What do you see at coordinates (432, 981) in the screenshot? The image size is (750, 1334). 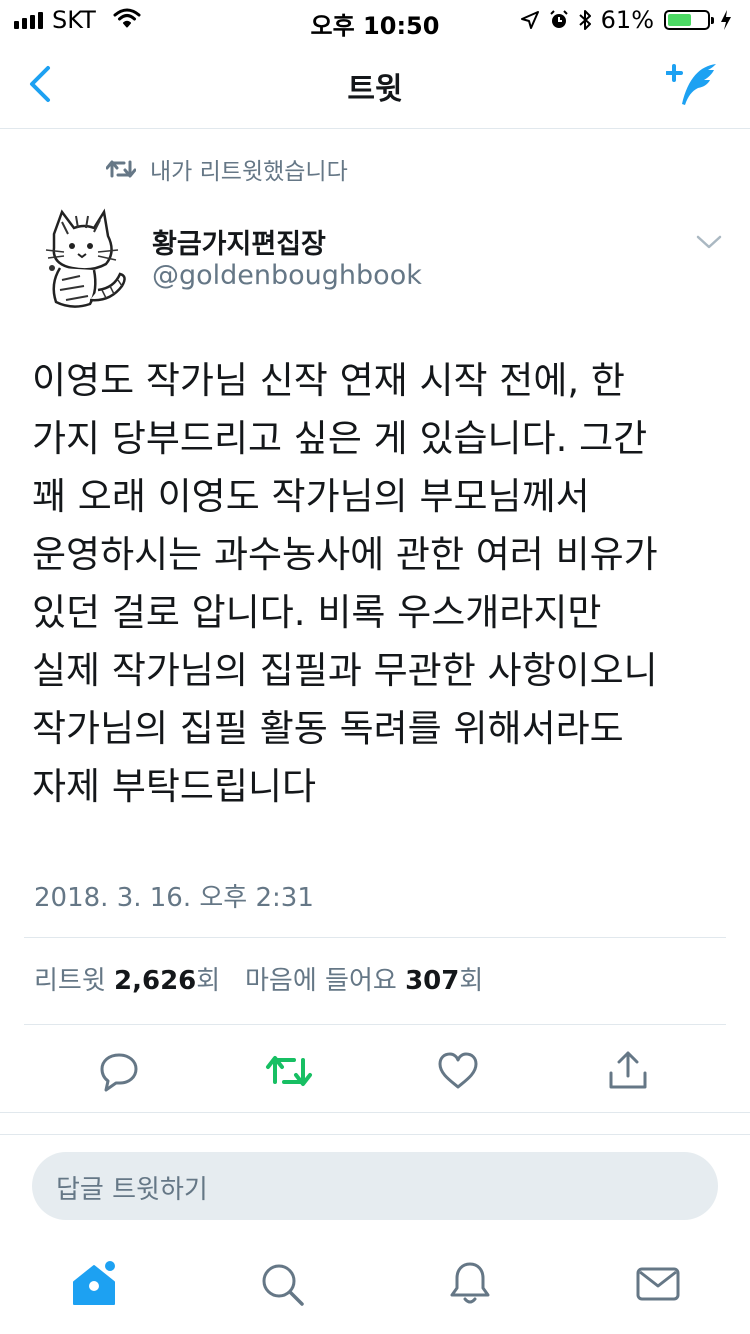 I see `likes-count: 307` at bounding box center [432, 981].